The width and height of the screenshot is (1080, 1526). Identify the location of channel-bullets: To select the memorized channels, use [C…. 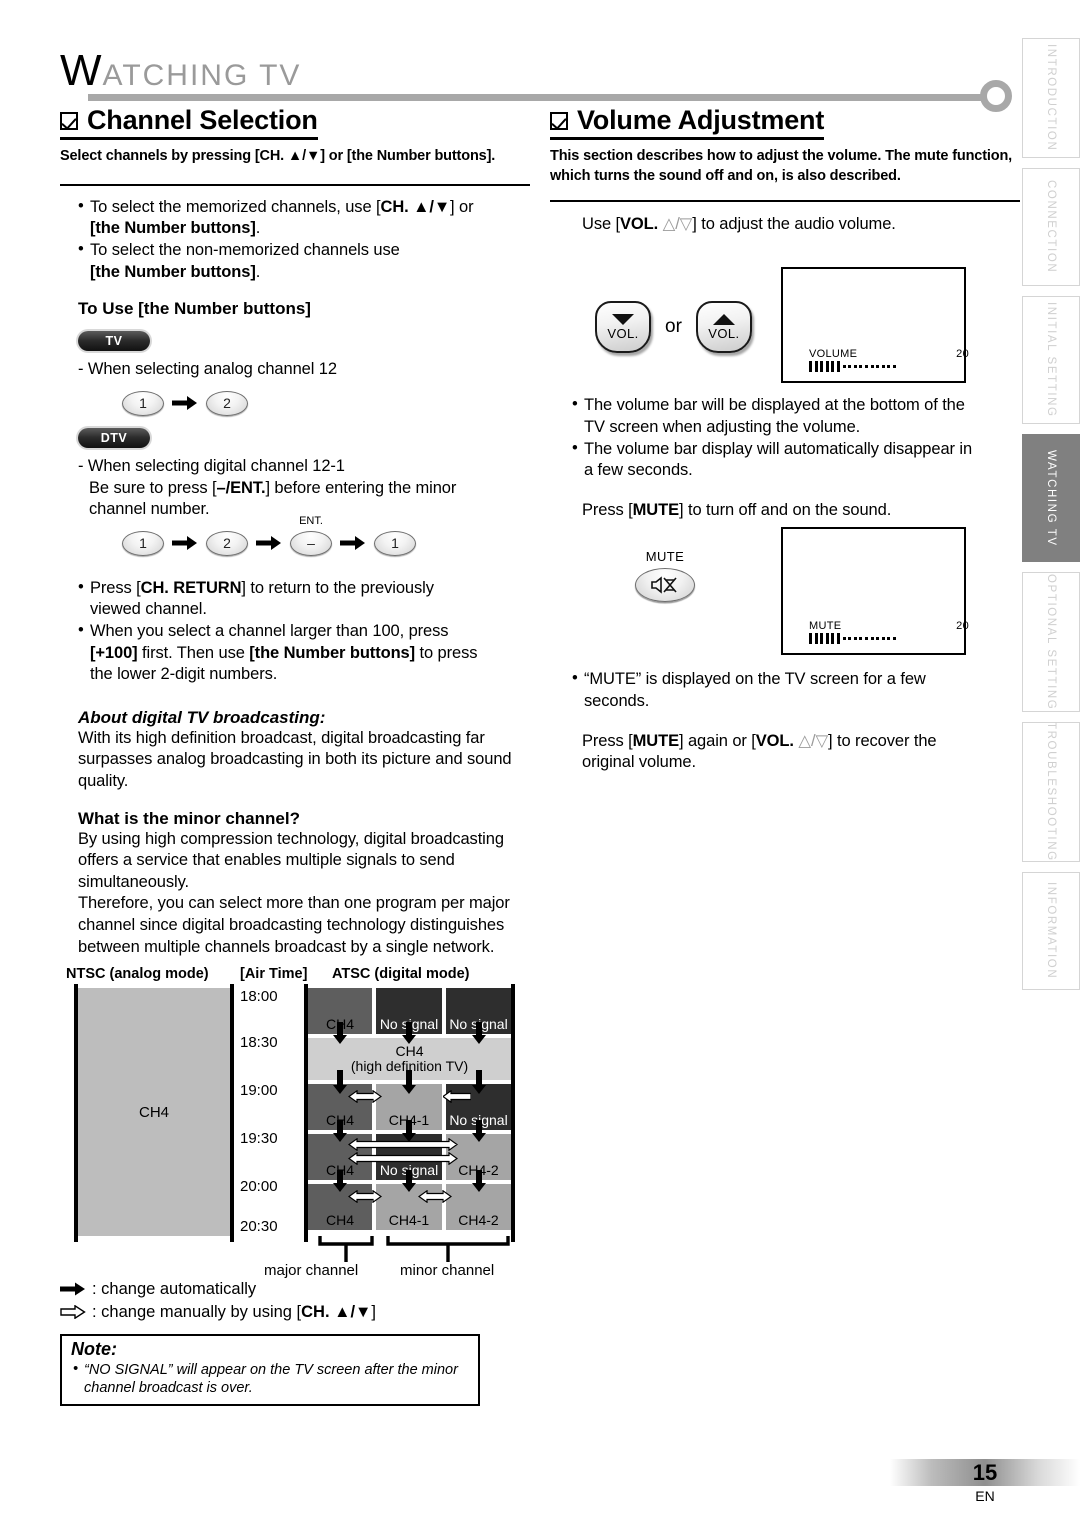
(304, 239).